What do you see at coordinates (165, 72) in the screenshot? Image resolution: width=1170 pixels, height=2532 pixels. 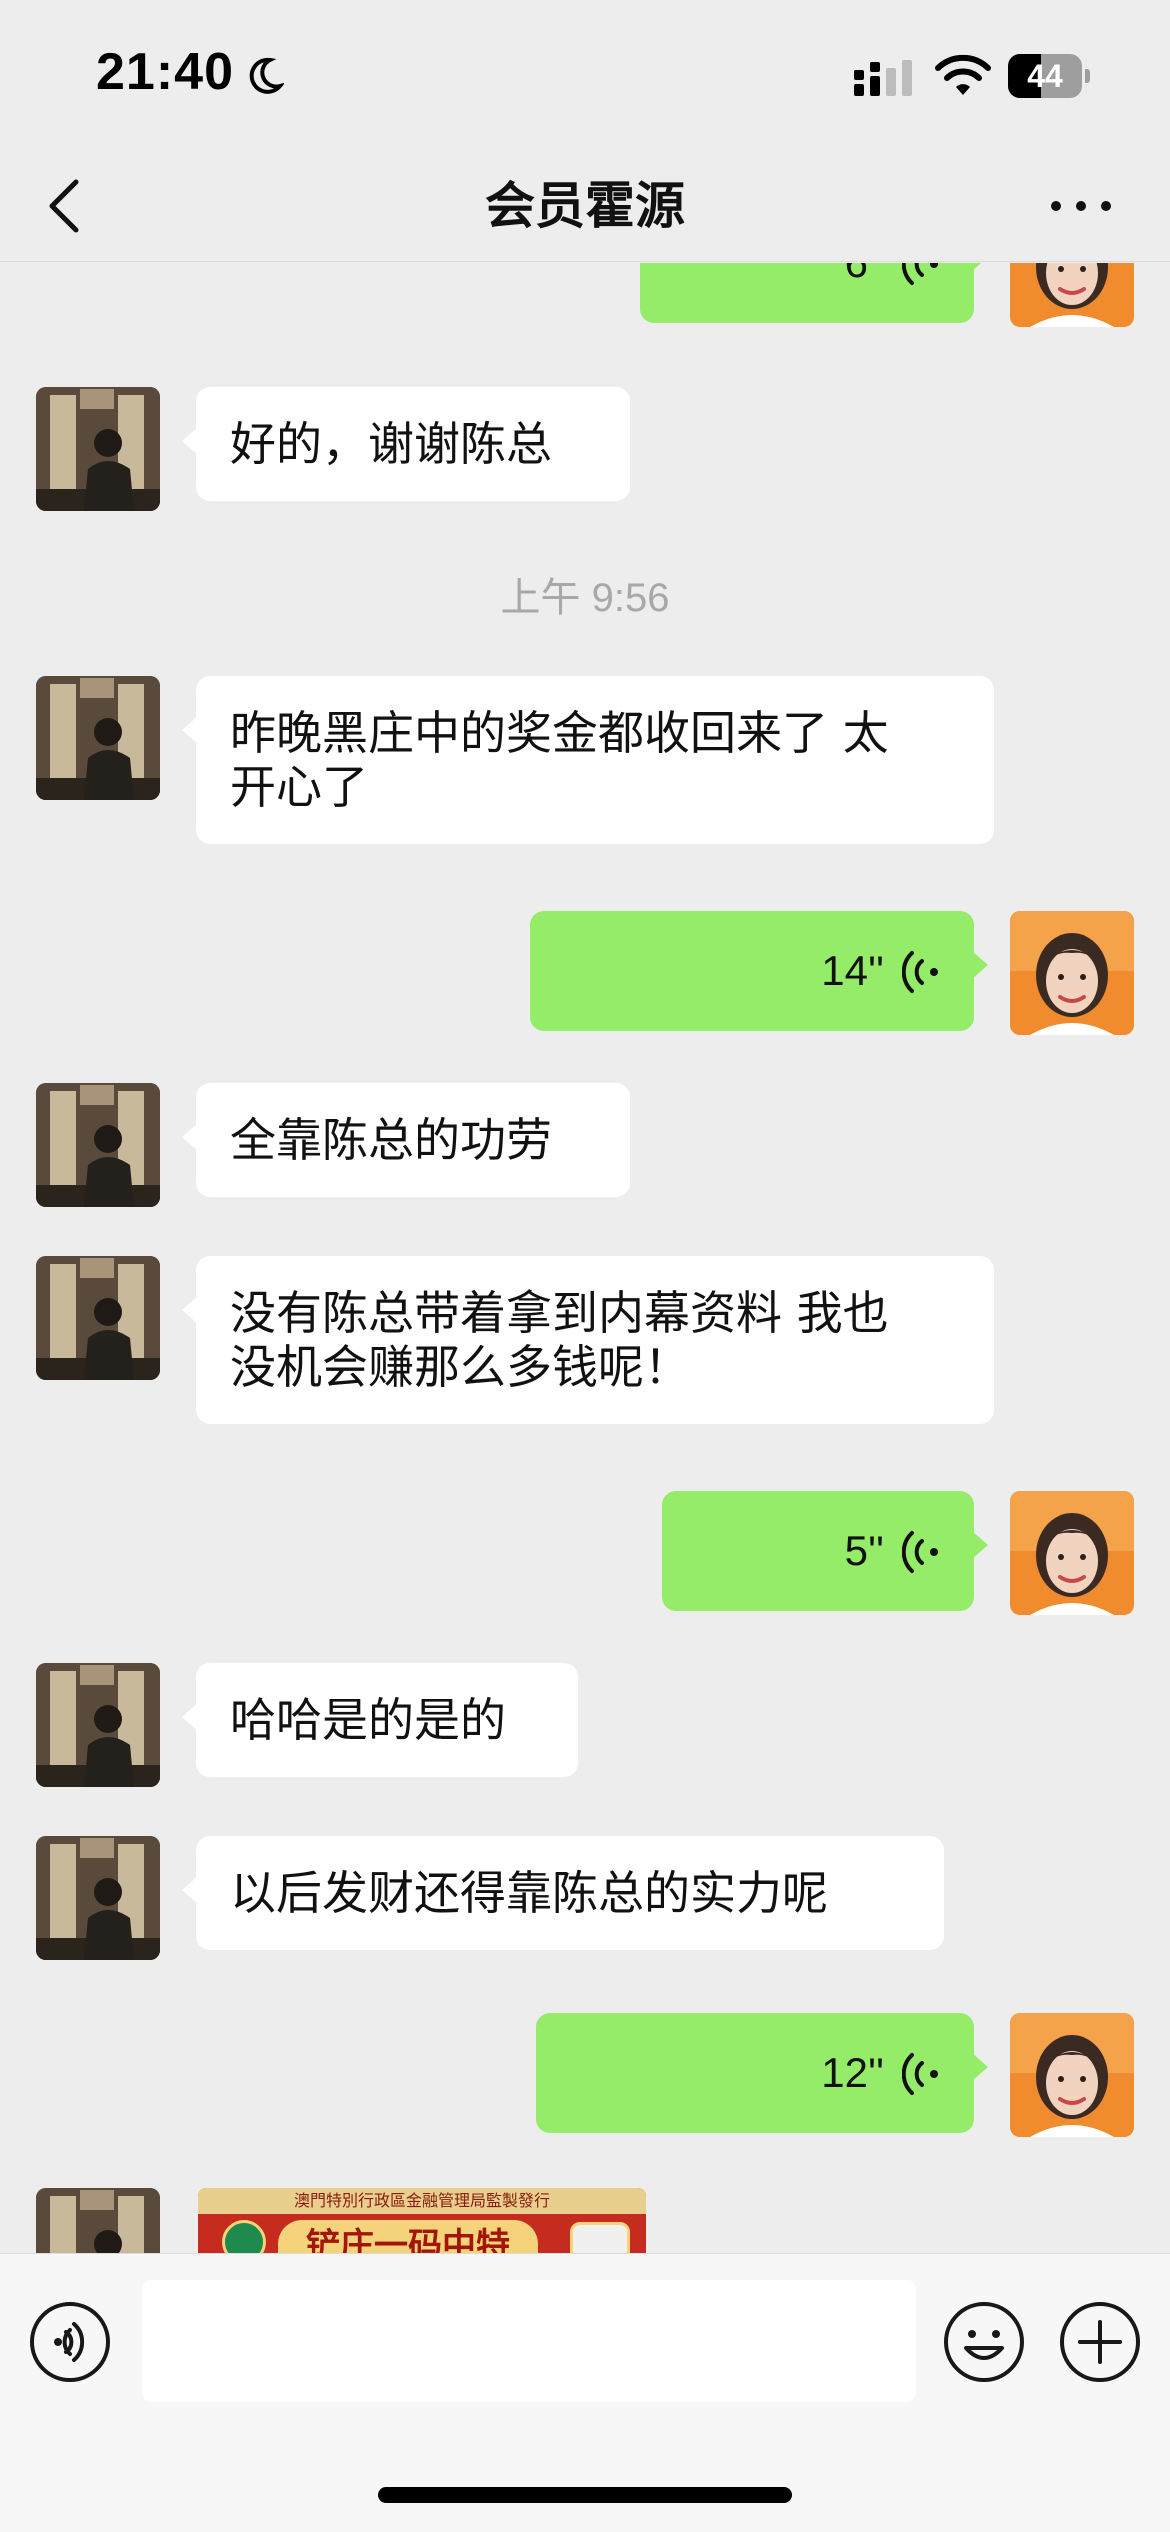 I see `status-time: 21:40` at bounding box center [165, 72].